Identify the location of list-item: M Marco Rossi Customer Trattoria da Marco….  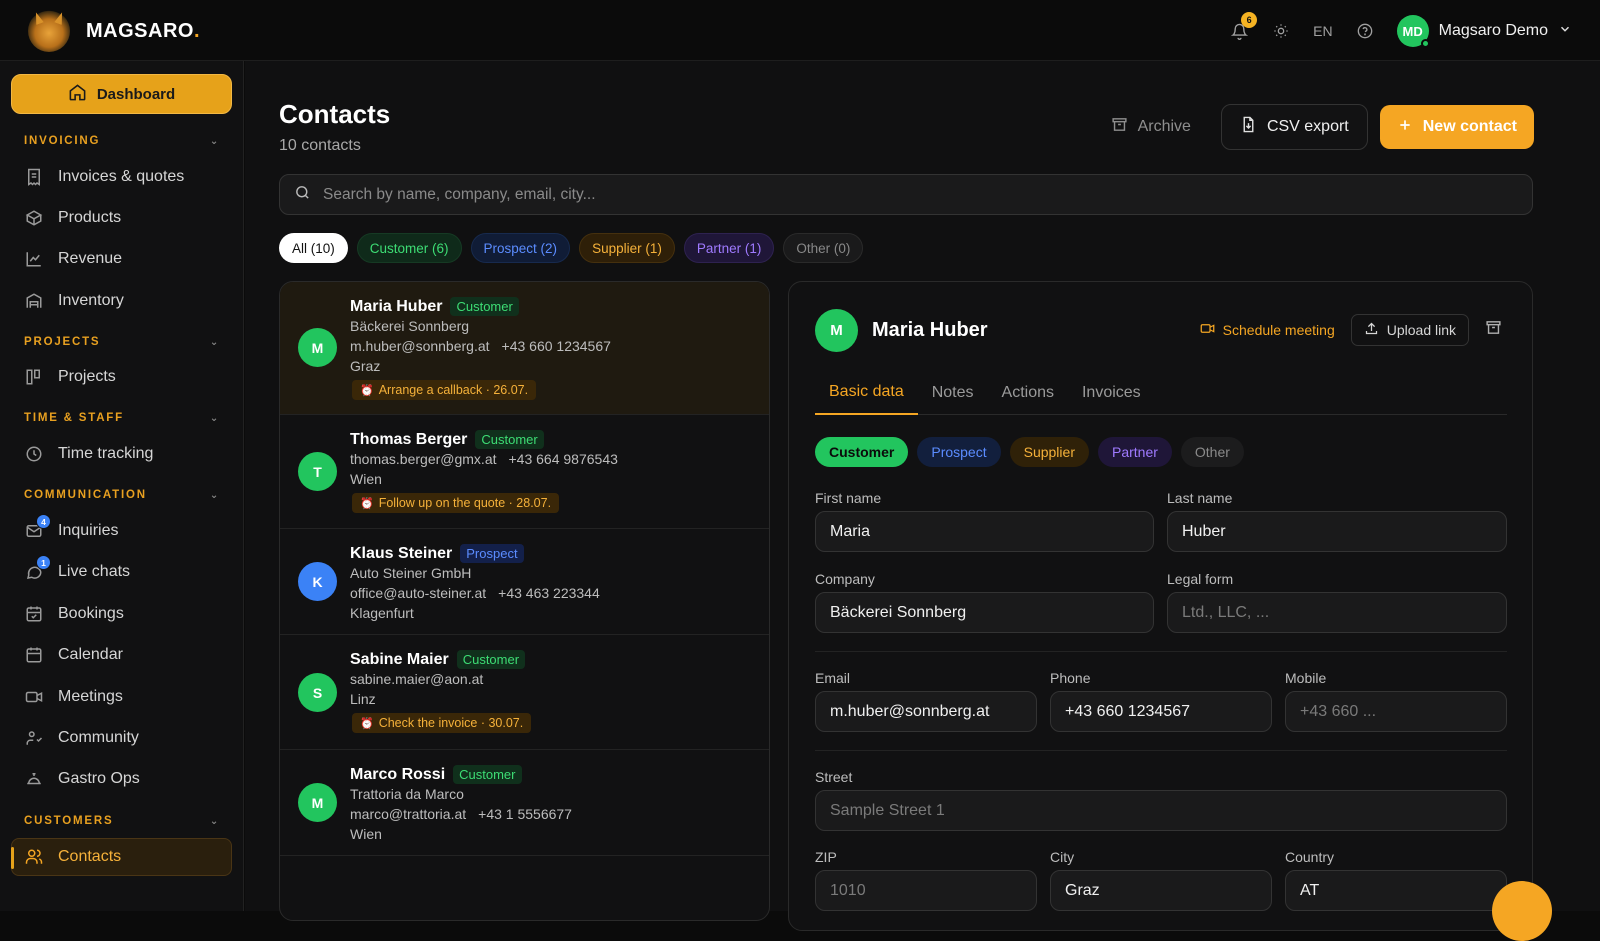
(524, 803).